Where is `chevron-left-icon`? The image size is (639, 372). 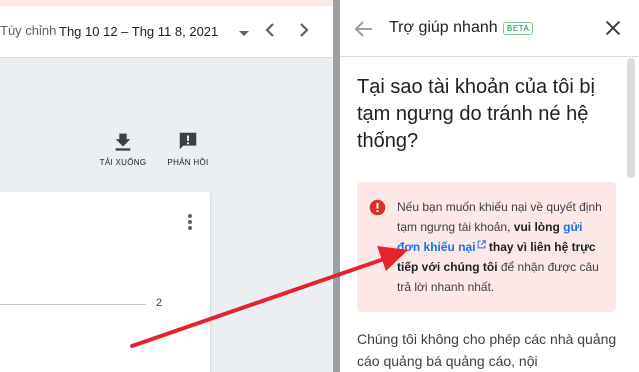 chevron-left-icon is located at coordinates (269, 30).